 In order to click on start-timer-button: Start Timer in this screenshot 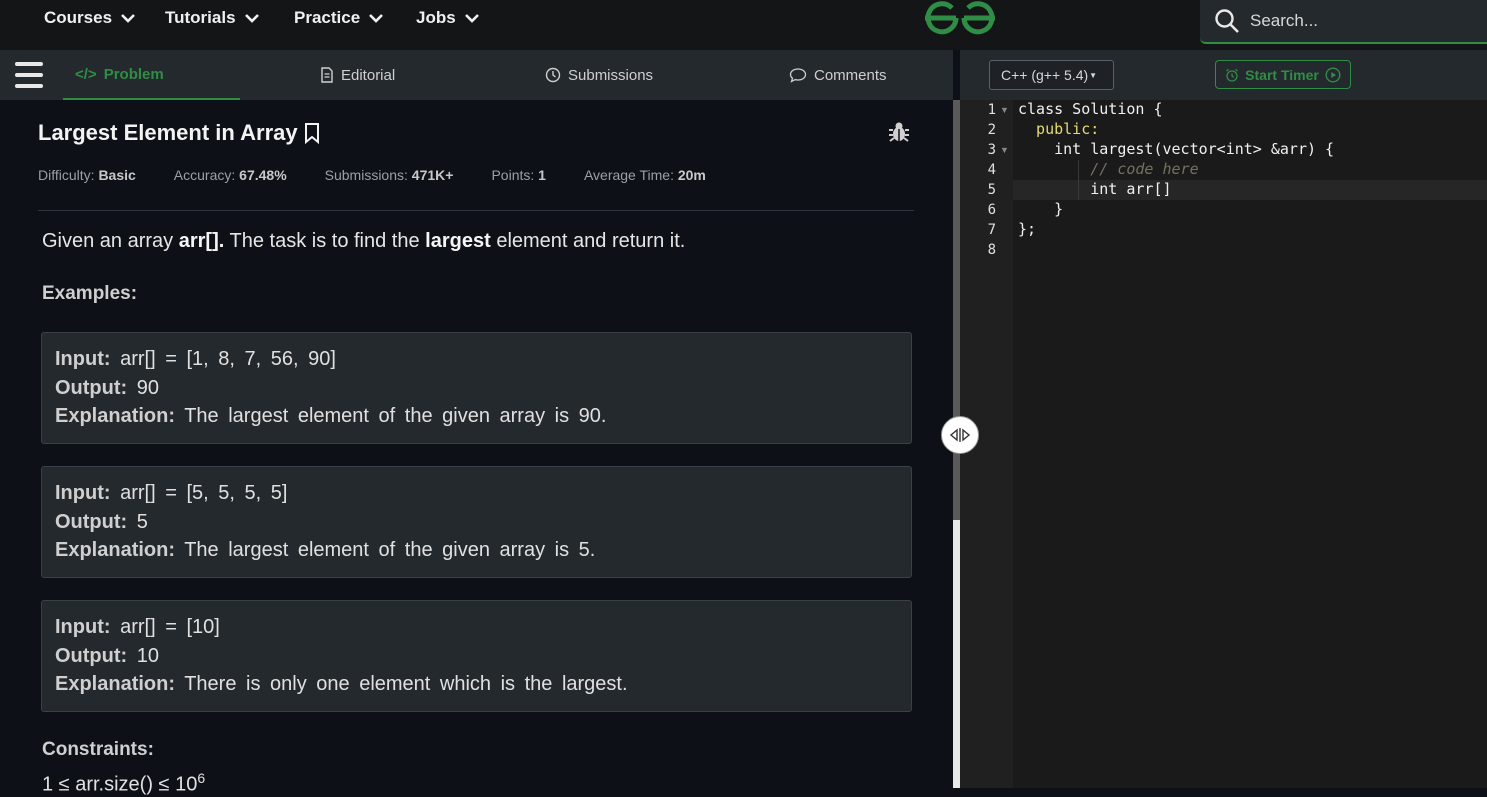, I will do `click(1283, 74)`.